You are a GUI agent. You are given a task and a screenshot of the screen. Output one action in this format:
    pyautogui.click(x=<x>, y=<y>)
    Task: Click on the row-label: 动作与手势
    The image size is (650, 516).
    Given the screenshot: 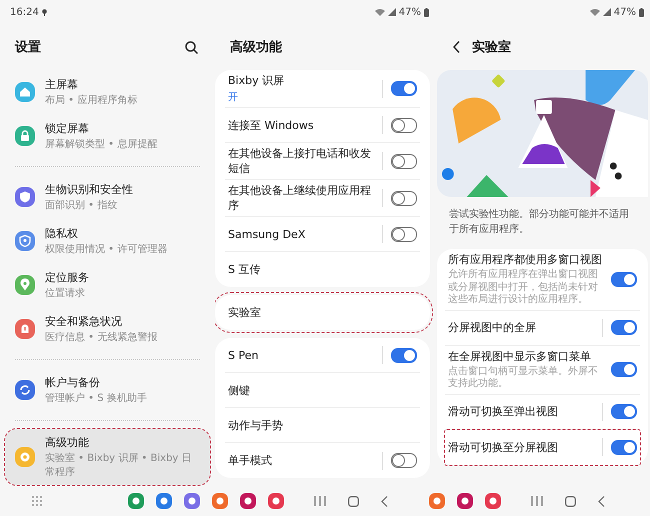 What is the action you would take?
    pyautogui.click(x=256, y=425)
    